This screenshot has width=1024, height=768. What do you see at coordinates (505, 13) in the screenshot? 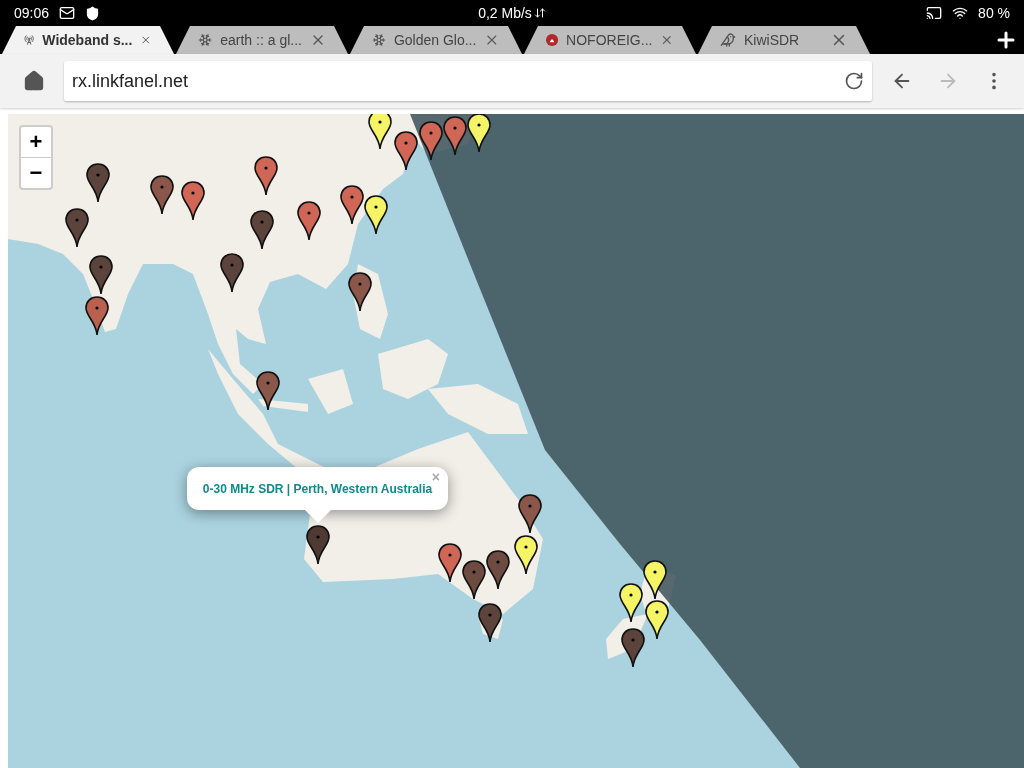
I see `network-speed: 0,2 Mb/s` at bounding box center [505, 13].